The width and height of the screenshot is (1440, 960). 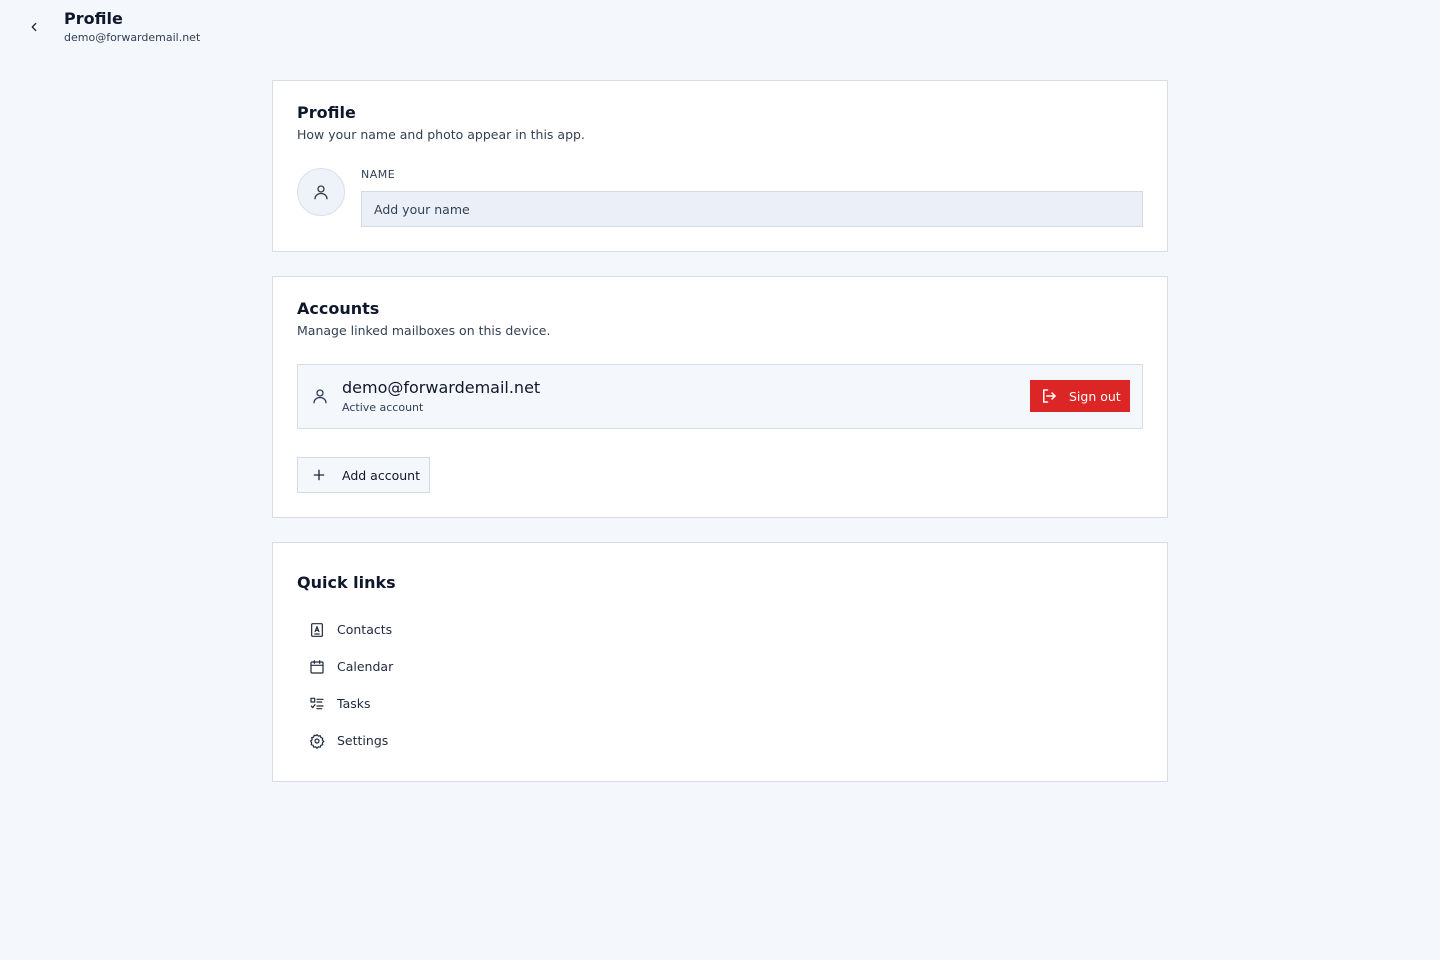 What do you see at coordinates (424, 330) in the screenshot?
I see `accounts-card-description: Manage linked mailboxes on this device.` at bounding box center [424, 330].